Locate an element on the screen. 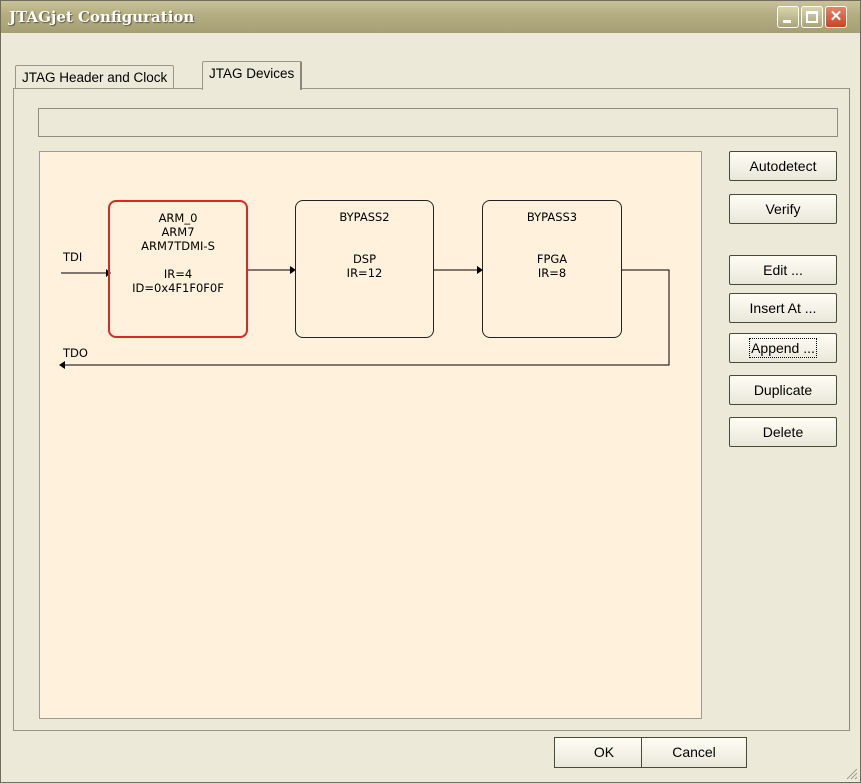 This screenshot has height=783, width=861. tab-jtag-header-and-clock: JTAG Header and Clock is located at coordinates (95, 76).